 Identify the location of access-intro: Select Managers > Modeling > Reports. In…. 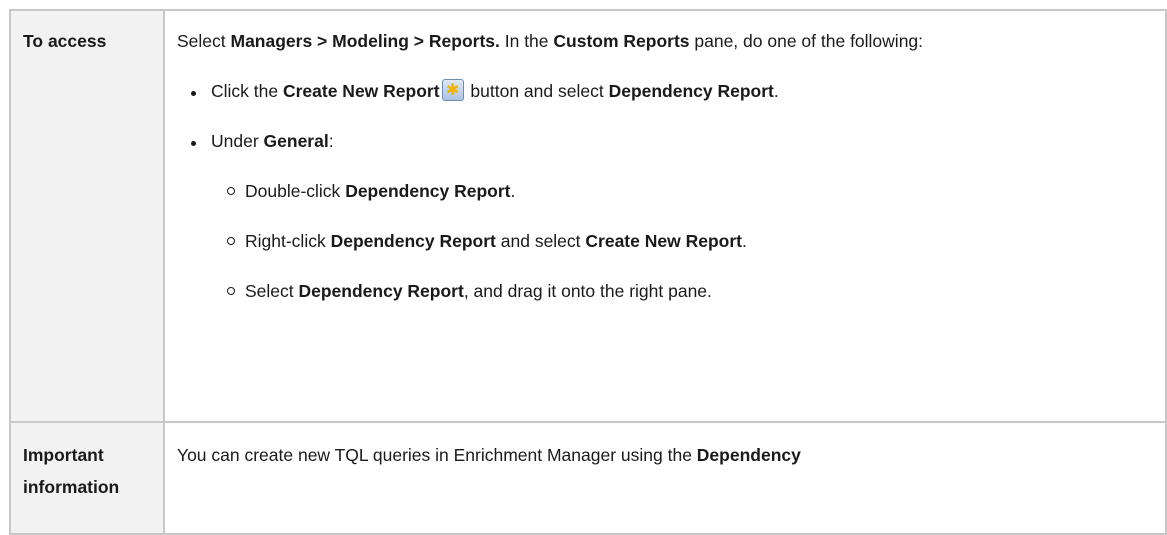
(550, 41).